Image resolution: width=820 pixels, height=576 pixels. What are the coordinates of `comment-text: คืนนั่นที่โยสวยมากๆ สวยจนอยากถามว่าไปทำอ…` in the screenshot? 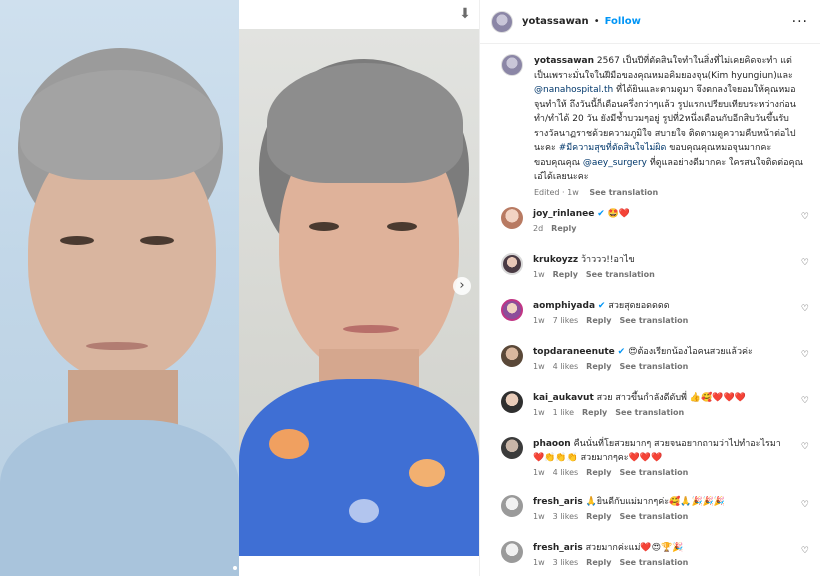 It's located at (657, 451).